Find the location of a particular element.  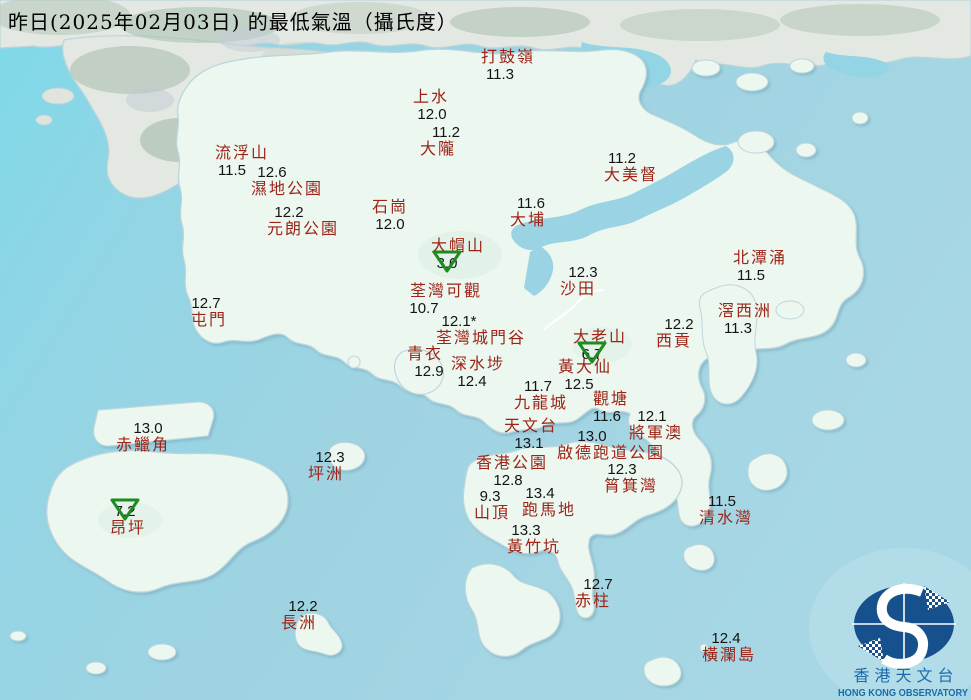

station: 11.2 大美督 is located at coordinates (631, 166).